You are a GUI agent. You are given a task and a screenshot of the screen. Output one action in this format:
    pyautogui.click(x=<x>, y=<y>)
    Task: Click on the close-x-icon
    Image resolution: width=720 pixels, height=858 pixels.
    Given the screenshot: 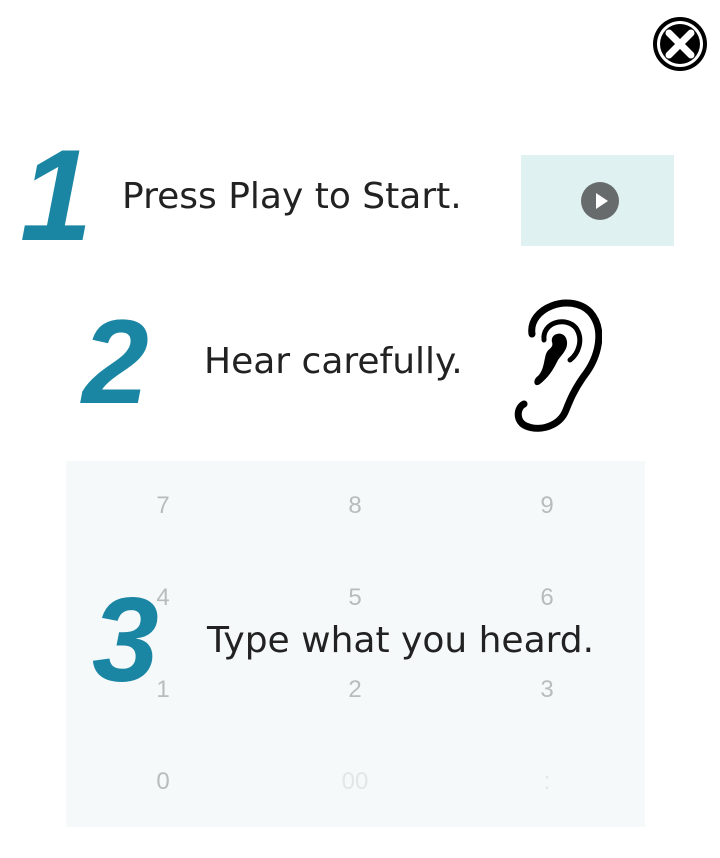 What is the action you would take?
    pyautogui.click(x=680, y=44)
    